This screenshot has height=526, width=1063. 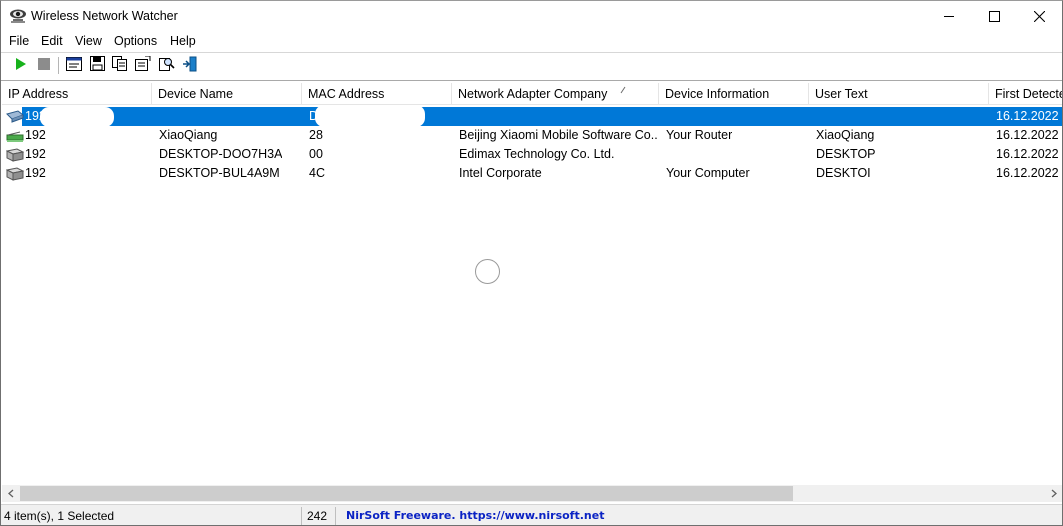 I want to click on cell-device-name: DESKTOP-BUL4A9M, so click(x=219, y=173).